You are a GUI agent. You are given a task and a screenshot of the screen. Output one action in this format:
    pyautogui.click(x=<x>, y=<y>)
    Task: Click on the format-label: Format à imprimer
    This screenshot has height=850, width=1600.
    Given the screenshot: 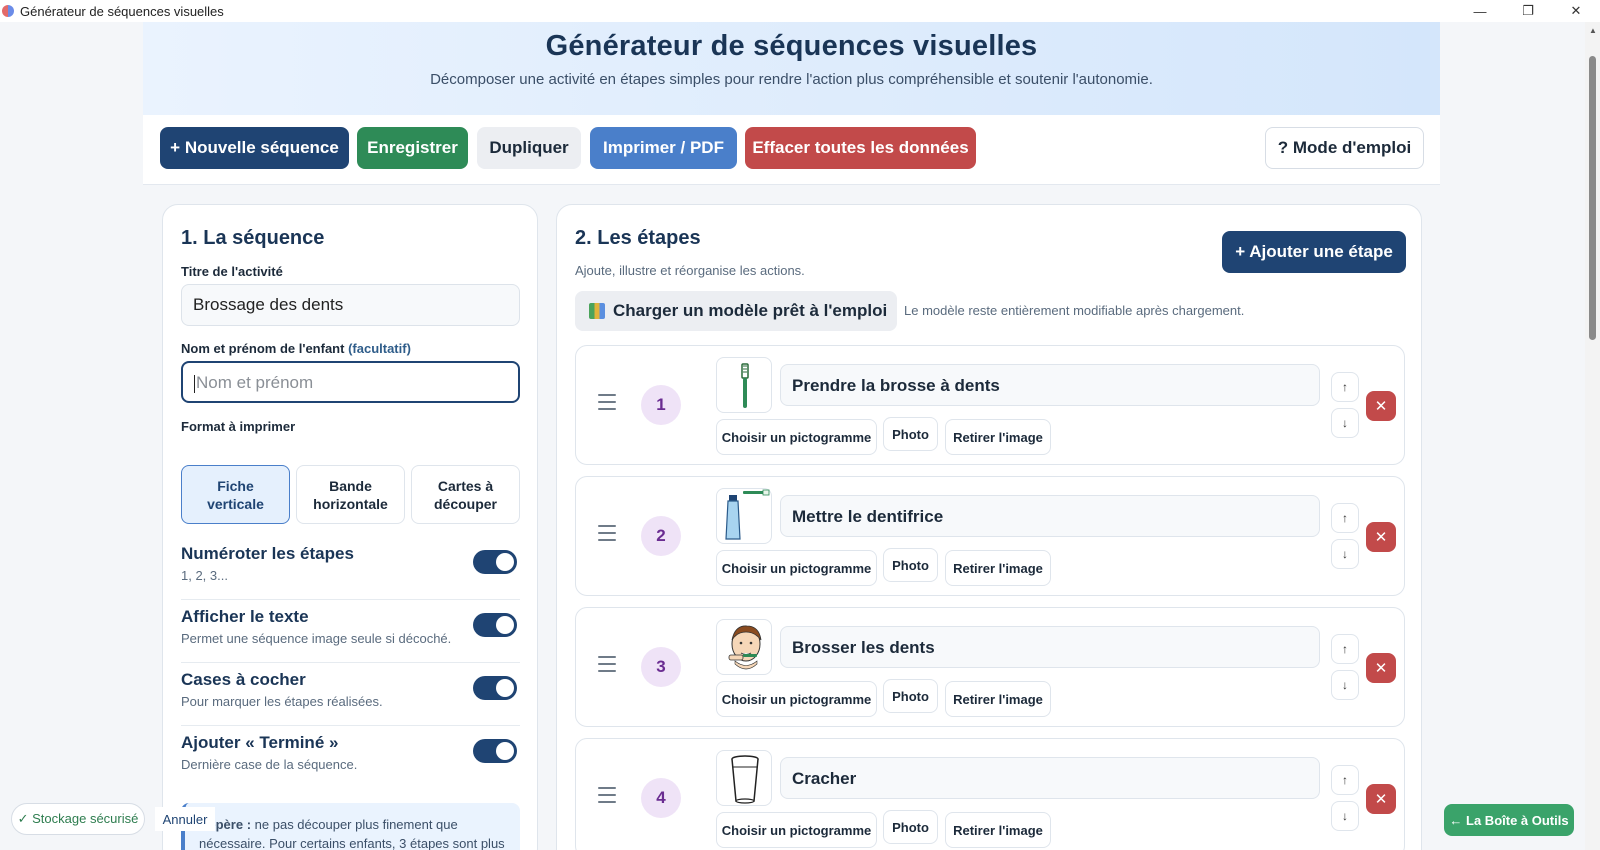 What is the action you would take?
    pyautogui.click(x=238, y=426)
    